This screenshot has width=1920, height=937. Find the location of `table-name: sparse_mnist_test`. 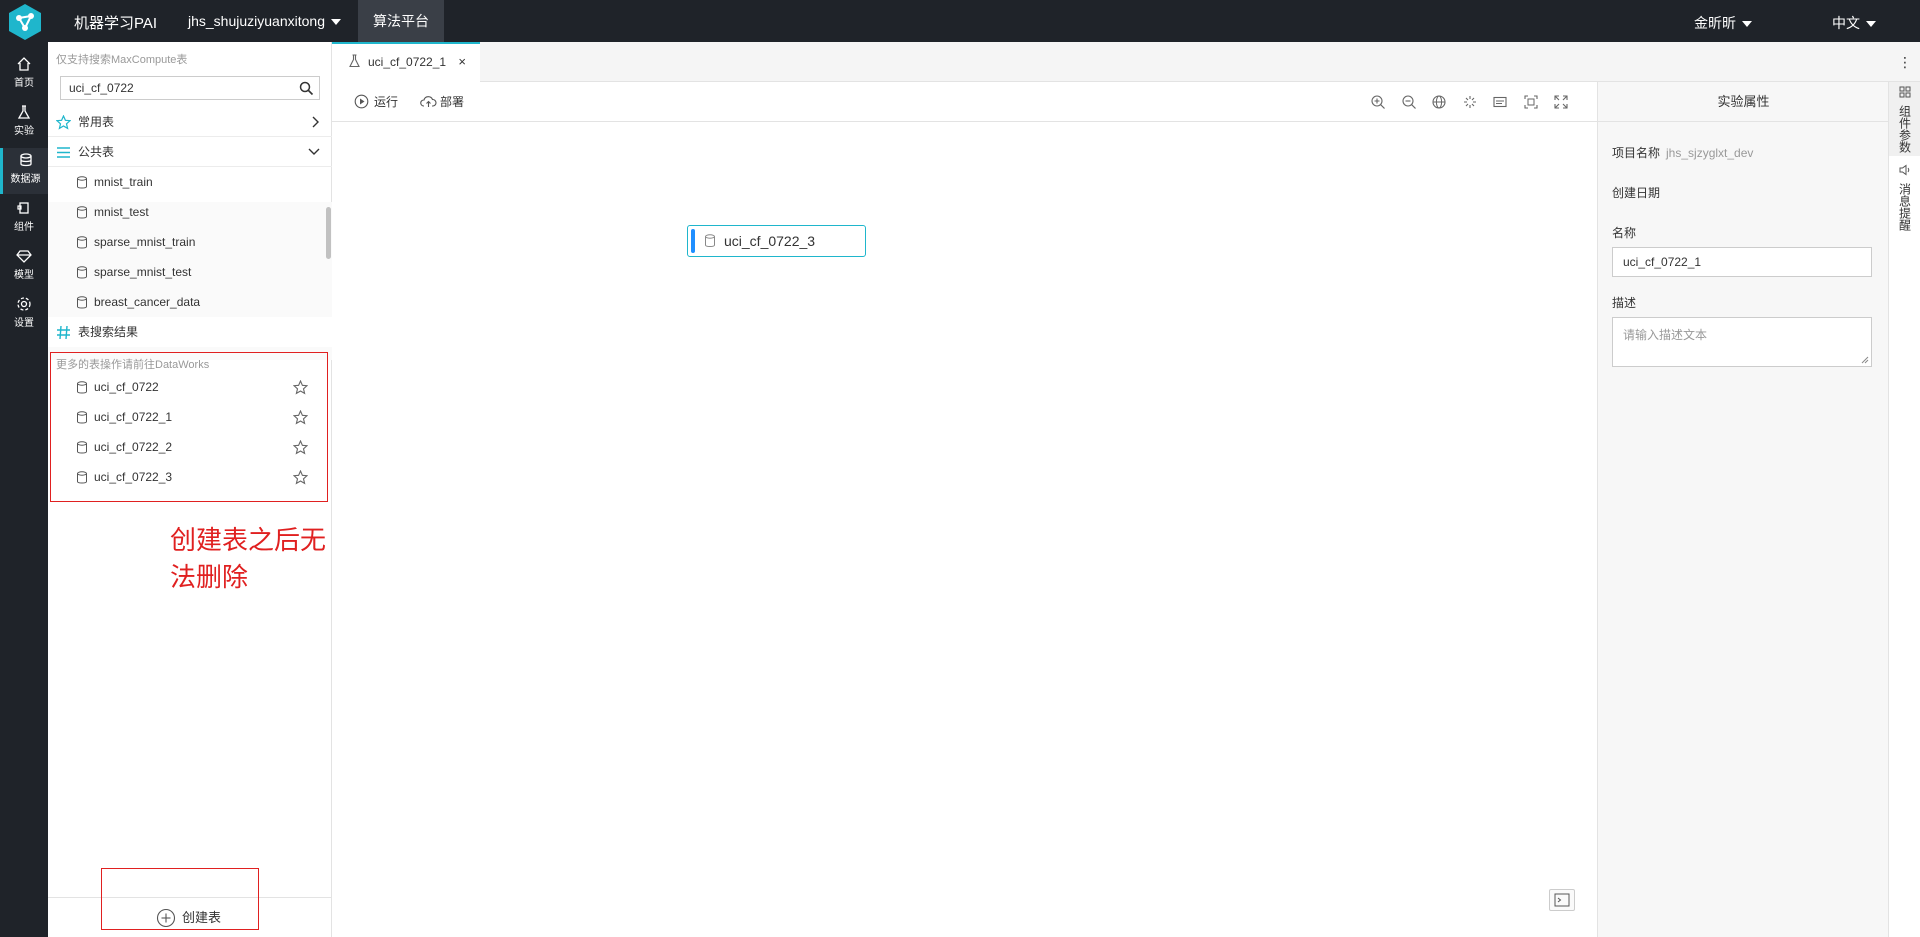

table-name: sparse_mnist_test is located at coordinates (143, 272).